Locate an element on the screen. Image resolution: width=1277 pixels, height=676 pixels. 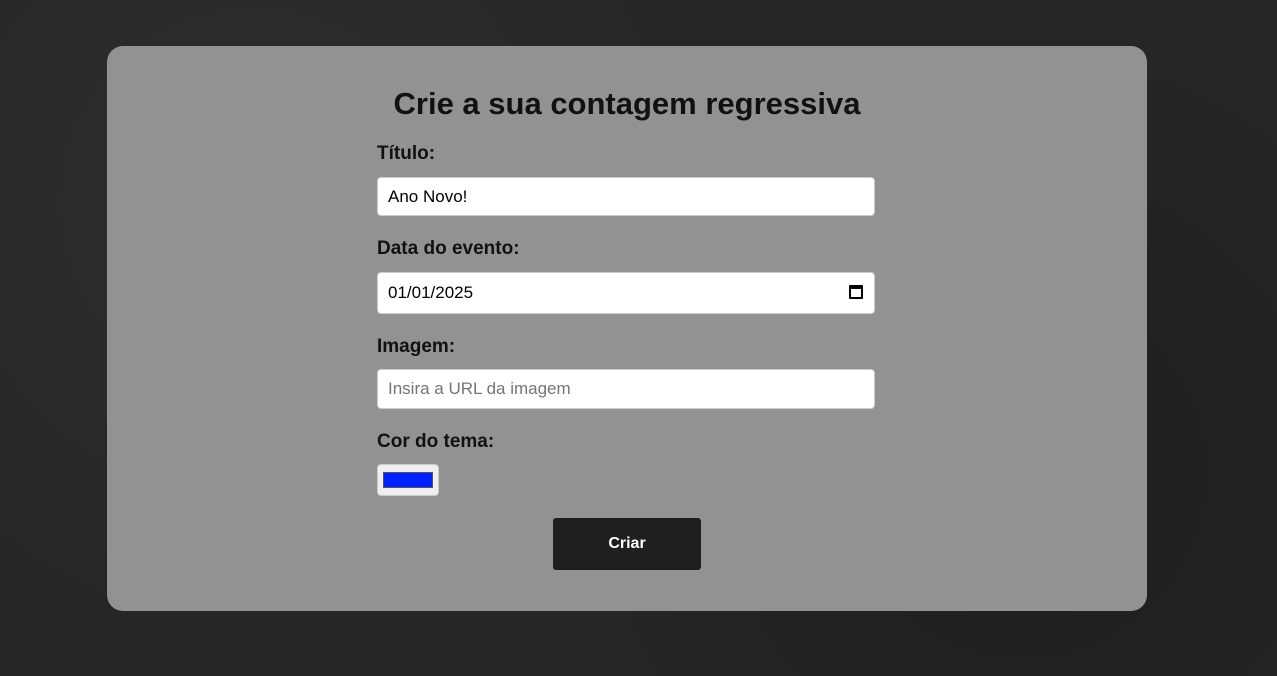
create-button: Criar is located at coordinates (627, 544).